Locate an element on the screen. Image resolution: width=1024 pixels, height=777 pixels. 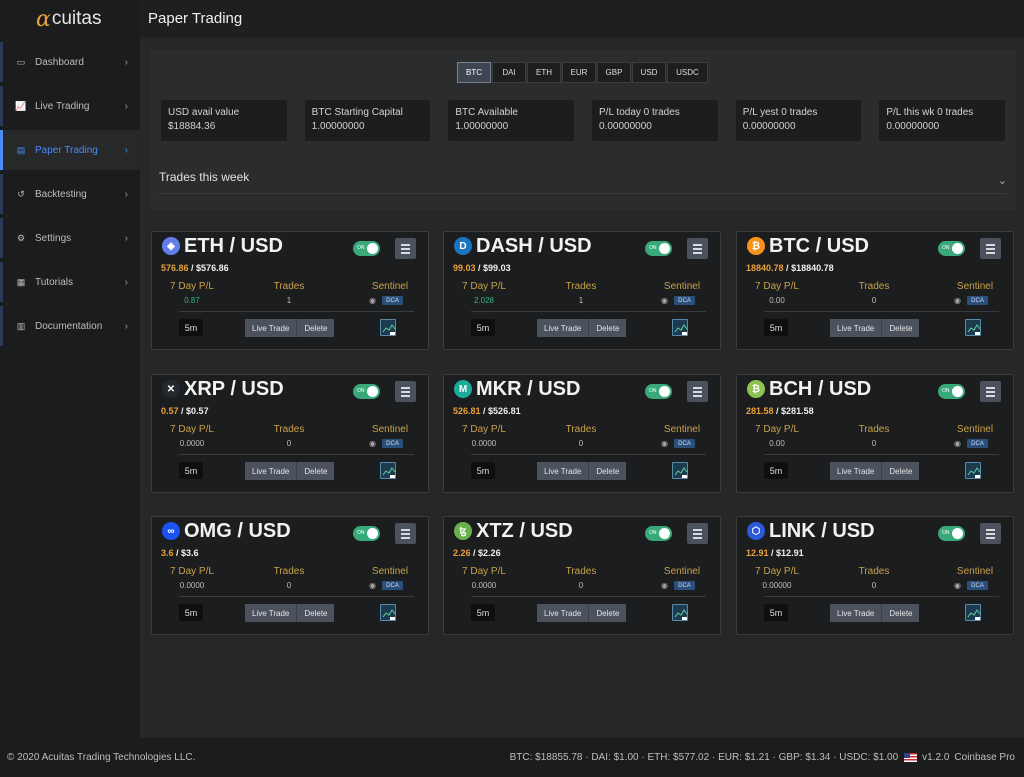
tab-usd: USD is located at coordinates (649, 72).